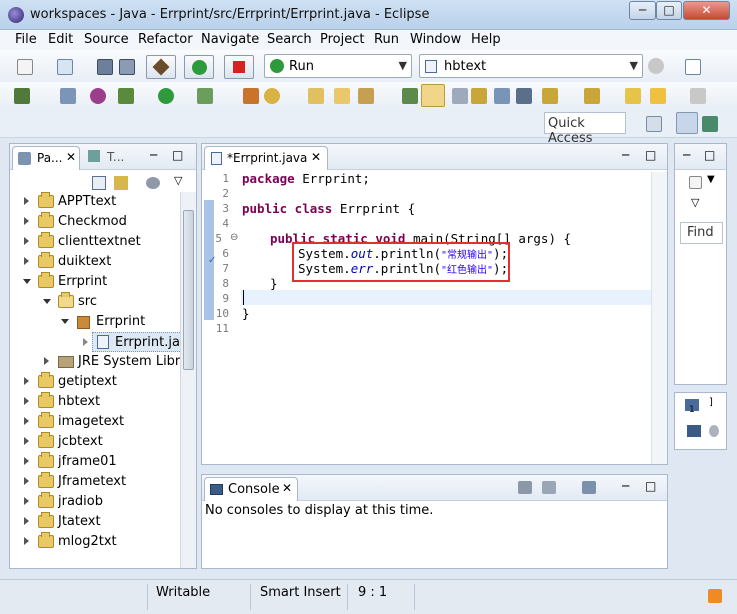 The image size is (737, 614). What do you see at coordinates (701, 233) in the screenshot?
I see `find-field: Find` at bounding box center [701, 233].